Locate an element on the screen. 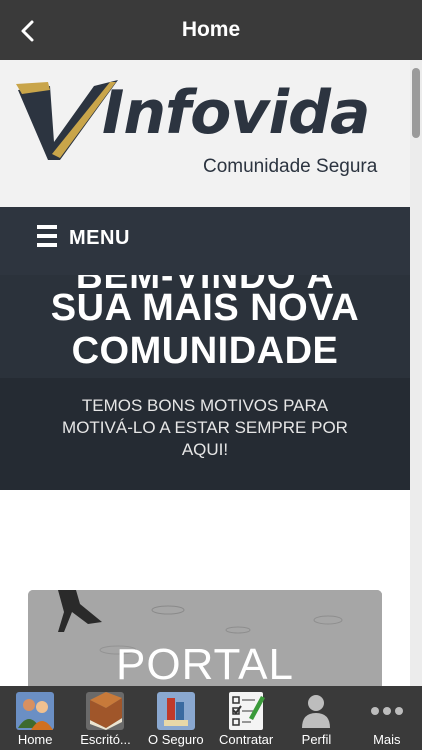 The width and height of the screenshot is (422, 750). people-icon is located at coordinates (35, 711).